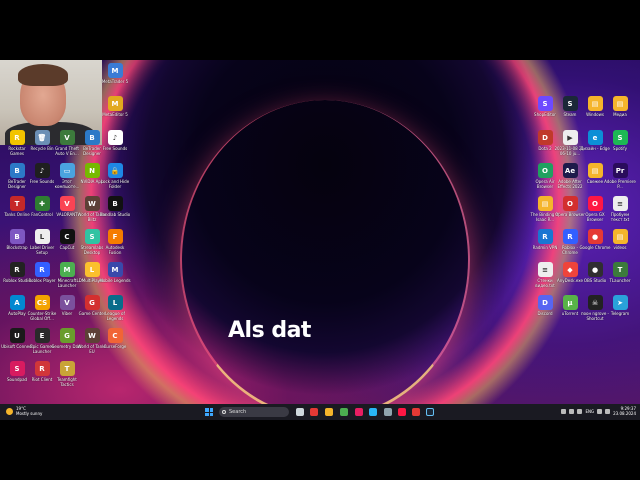 The width and height of the screenshot is (640, 480). I want to click on opera-gx-icon, so click(402, 412).